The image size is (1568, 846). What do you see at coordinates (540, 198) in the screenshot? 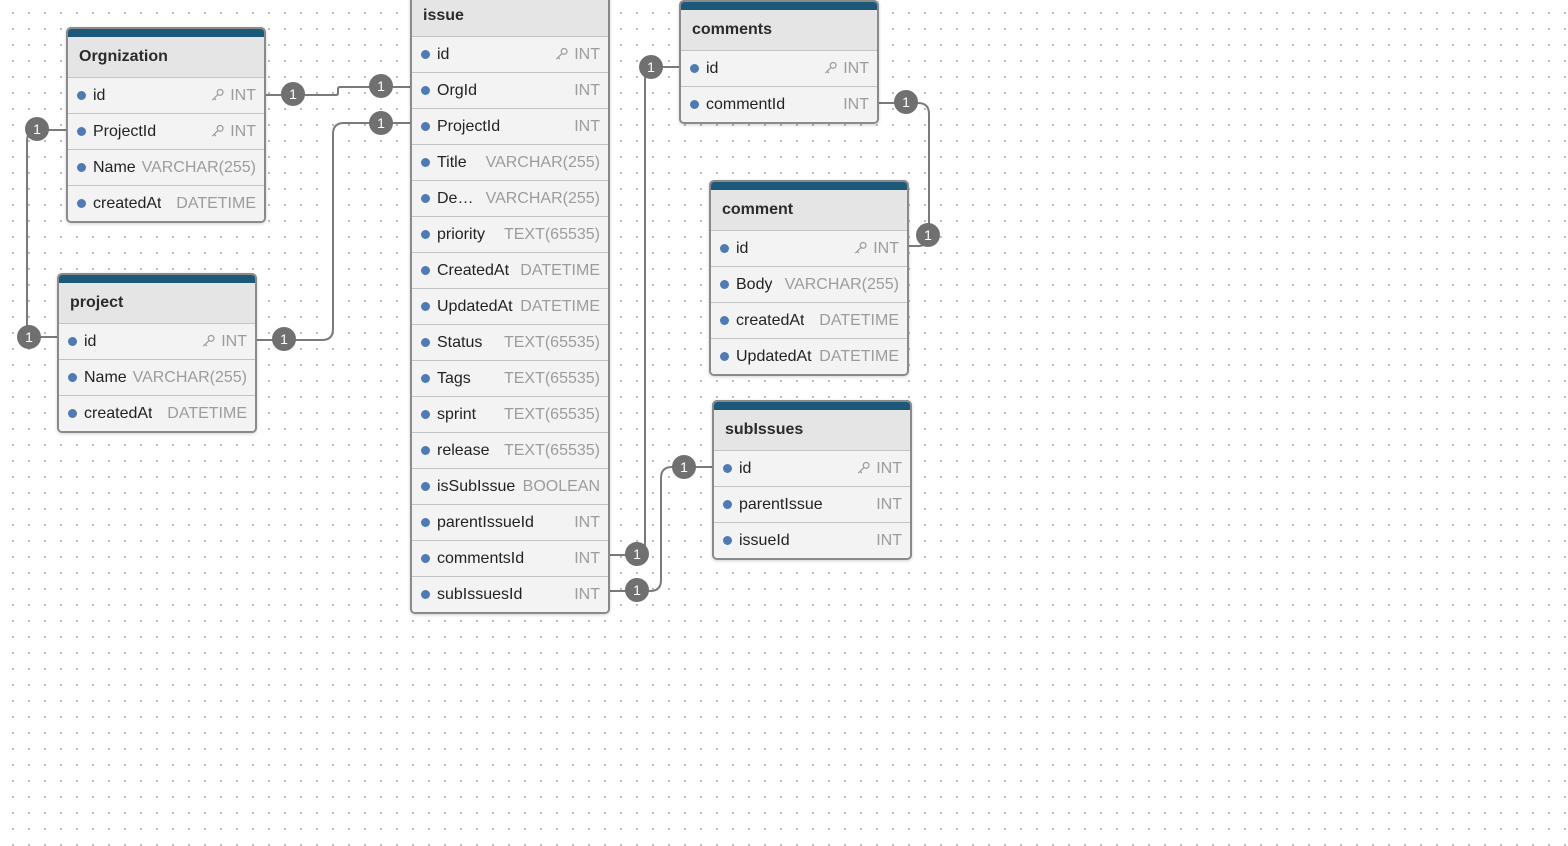
I see `field-type: VARCHAR(255)` at bounding box center [540, 198].